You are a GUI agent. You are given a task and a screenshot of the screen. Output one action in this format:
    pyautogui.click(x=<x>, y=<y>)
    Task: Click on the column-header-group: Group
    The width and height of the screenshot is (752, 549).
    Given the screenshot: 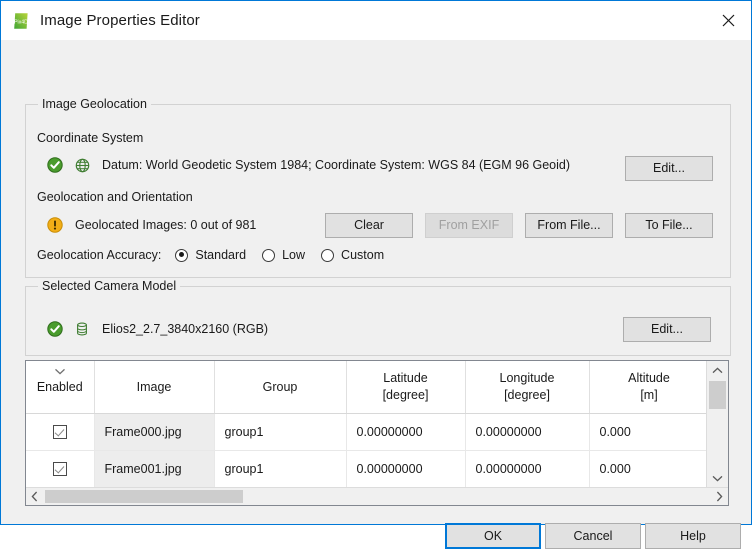 What is the action you would take?
    pyautogui.click(x=280, y=387)
    